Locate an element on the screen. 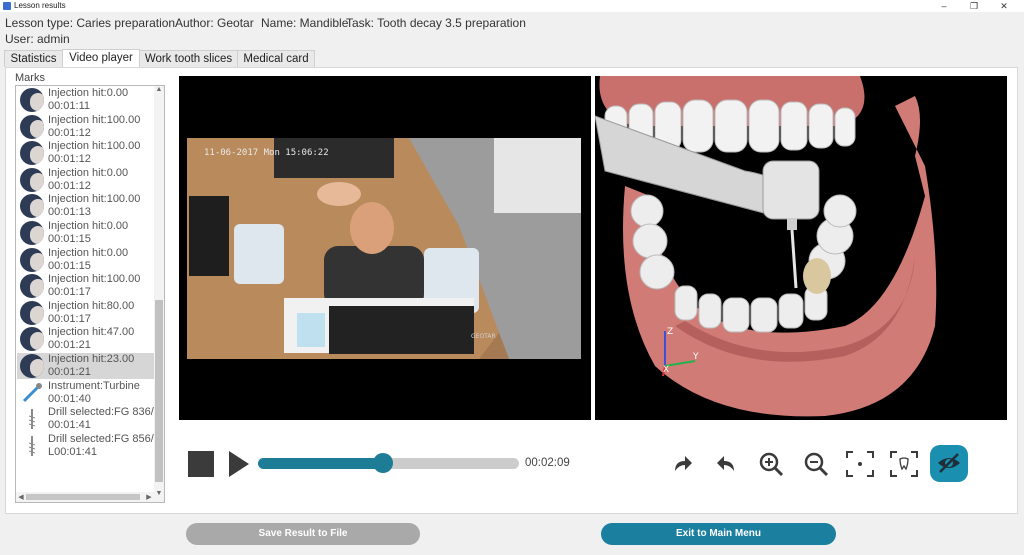 Image resolution: width=1024 pixels, height=555 pixels. user-text: User: admin is located at coordinates (37, 39).